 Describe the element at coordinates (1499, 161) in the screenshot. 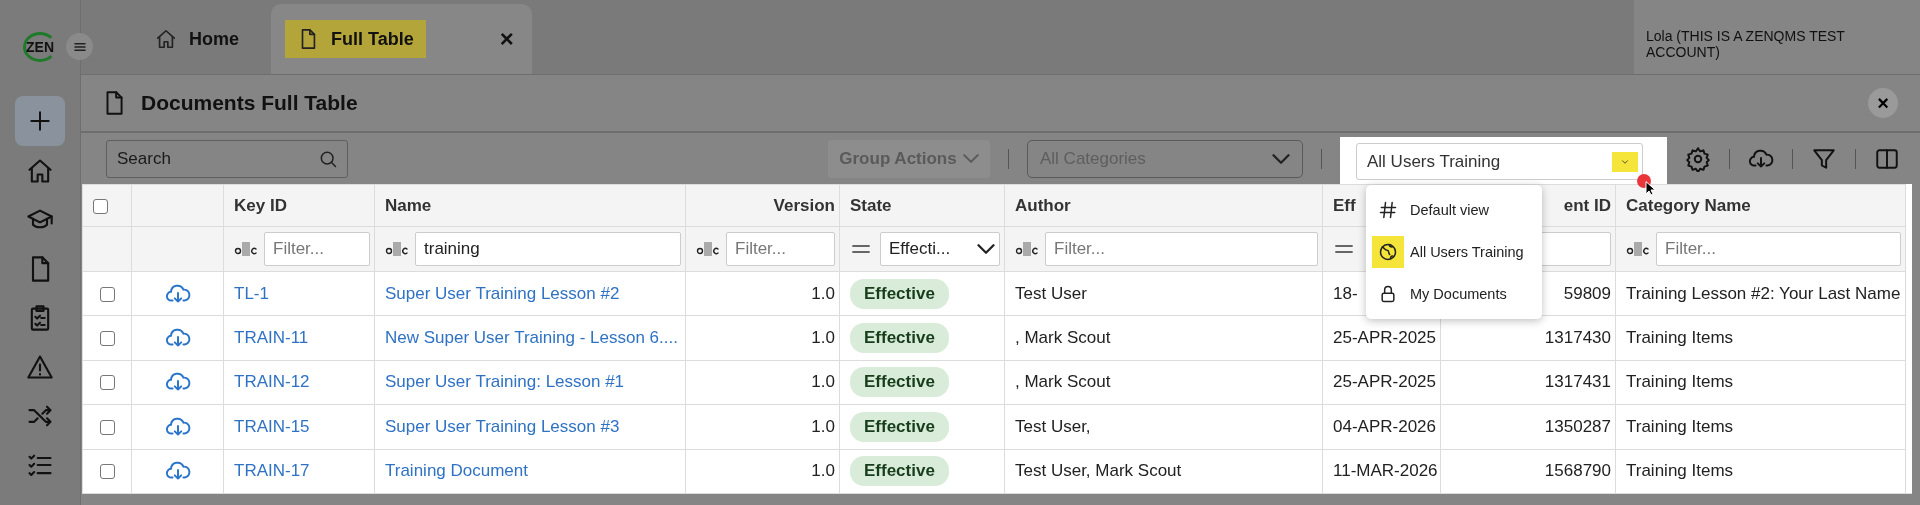

I see `view-dropdown: All Users Training` at that location.